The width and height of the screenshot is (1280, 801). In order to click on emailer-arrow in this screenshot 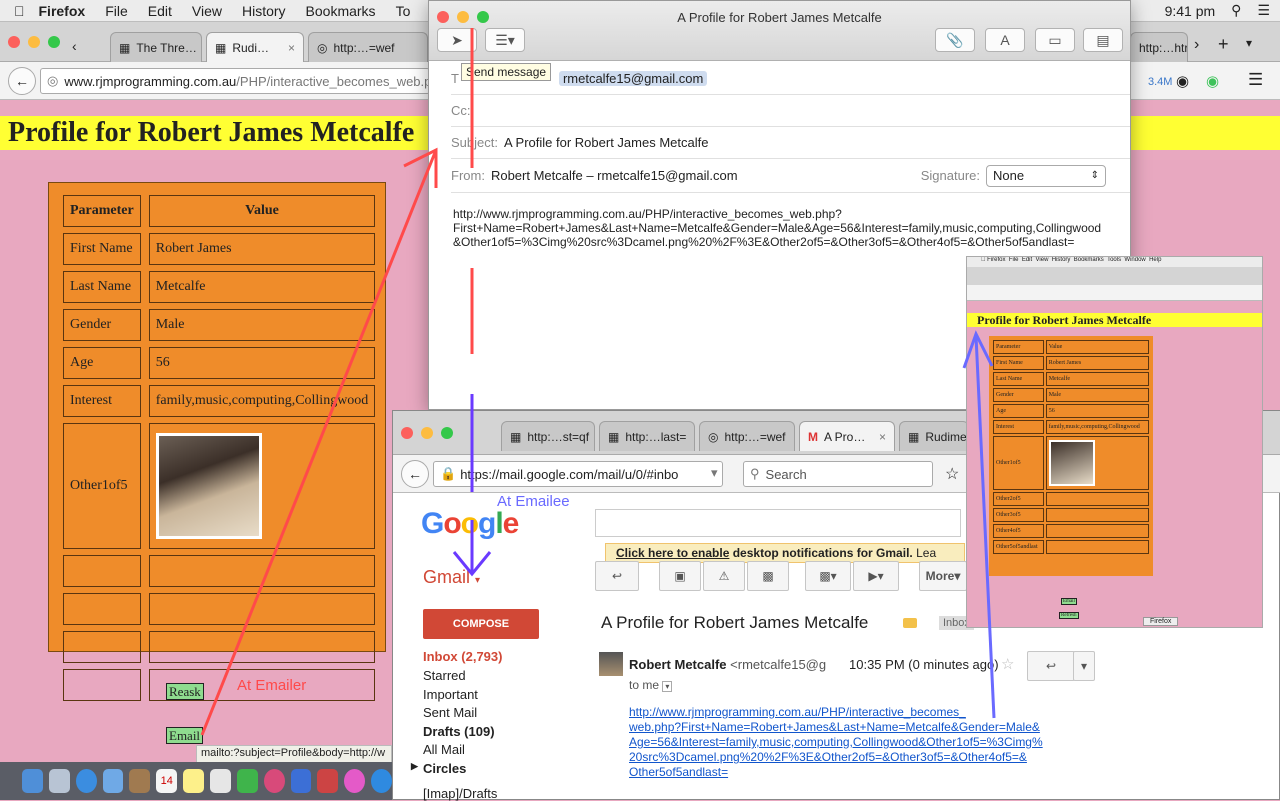, I will do `click(319, 442)`.